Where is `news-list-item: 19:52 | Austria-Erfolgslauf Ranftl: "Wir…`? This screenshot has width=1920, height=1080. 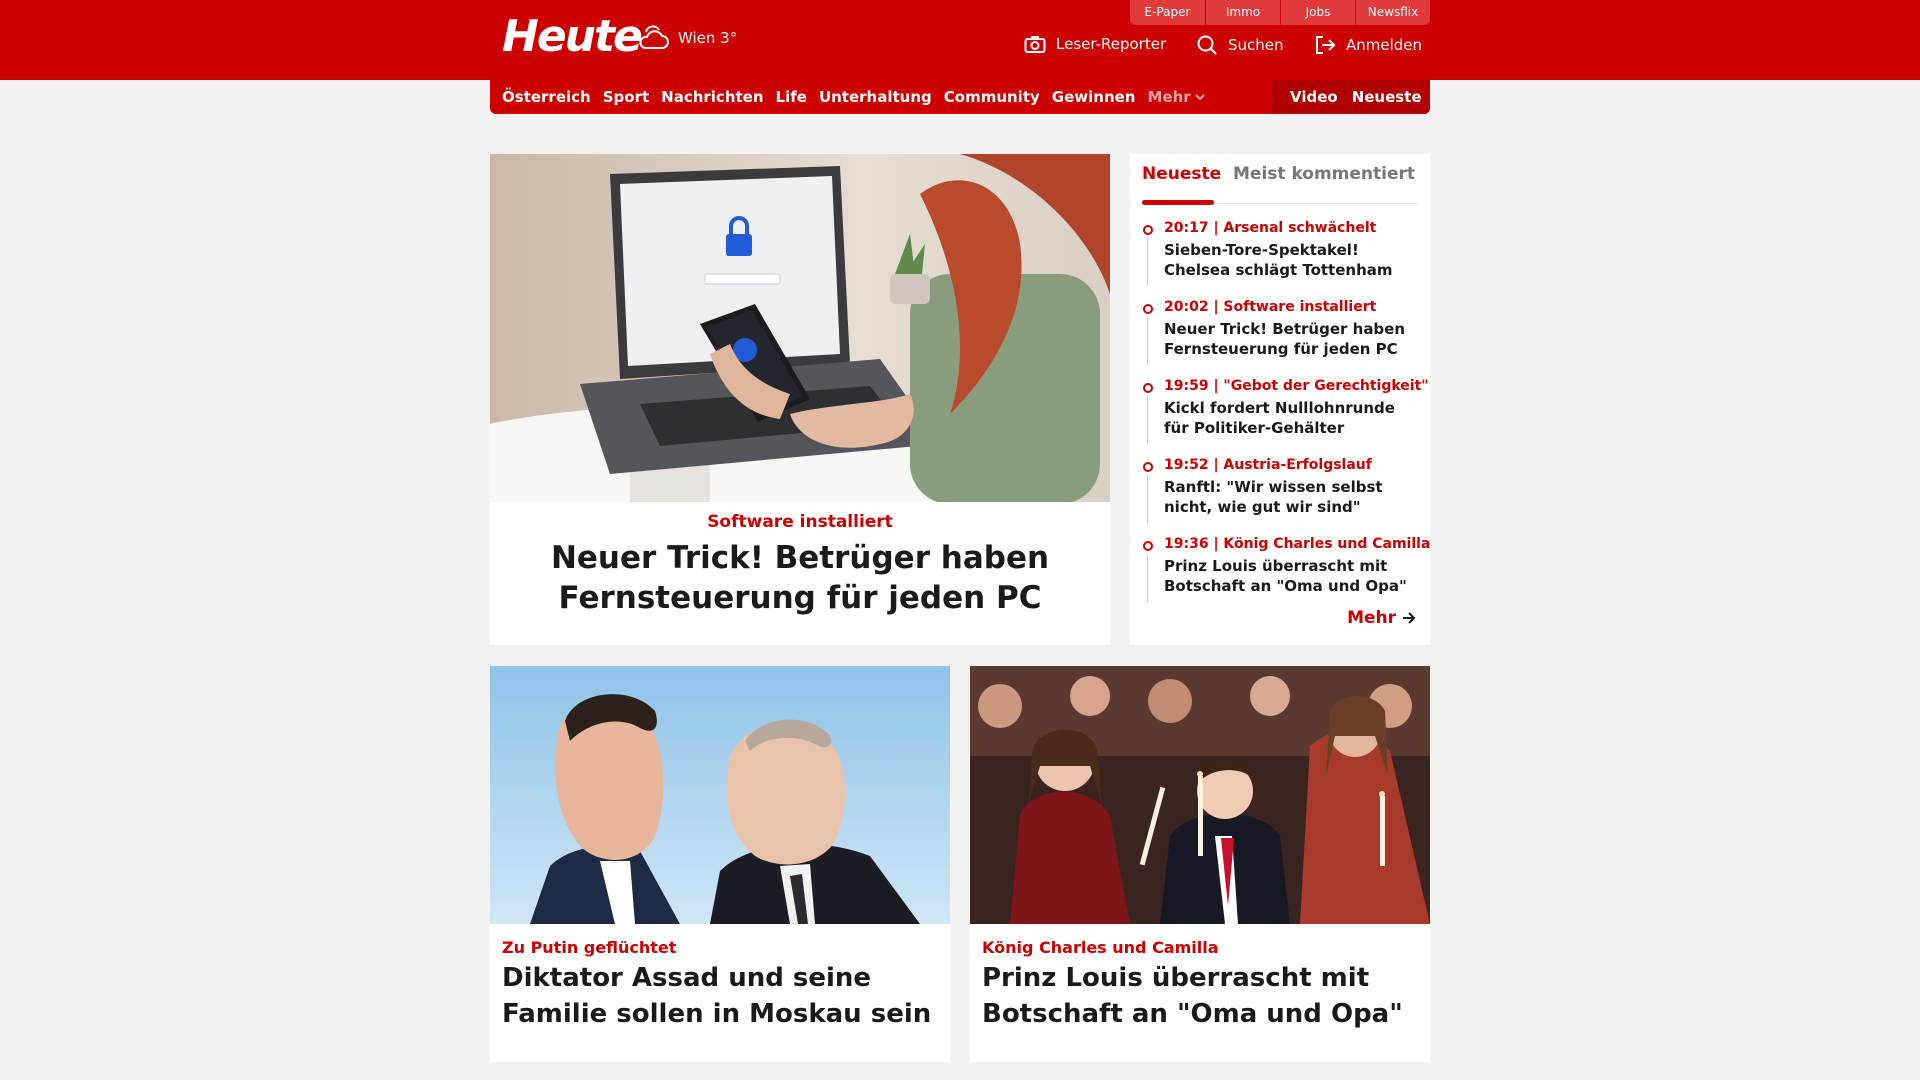
news-list-item: 19:52 | Austria-Erfolgslauf Ranftl: "Wir… is located at coordinates (1280, 496).